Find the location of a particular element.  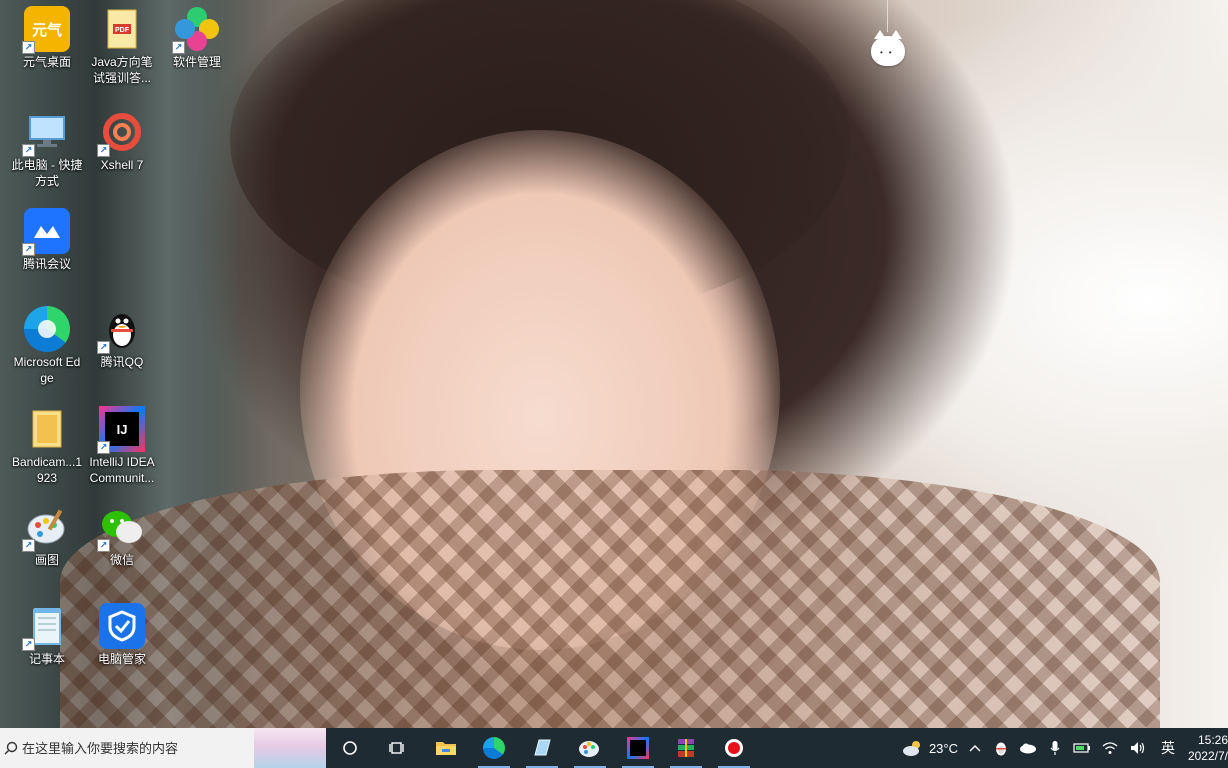

yuanqi-icon: 元气 ↗ is located at coordinates (46, 30).